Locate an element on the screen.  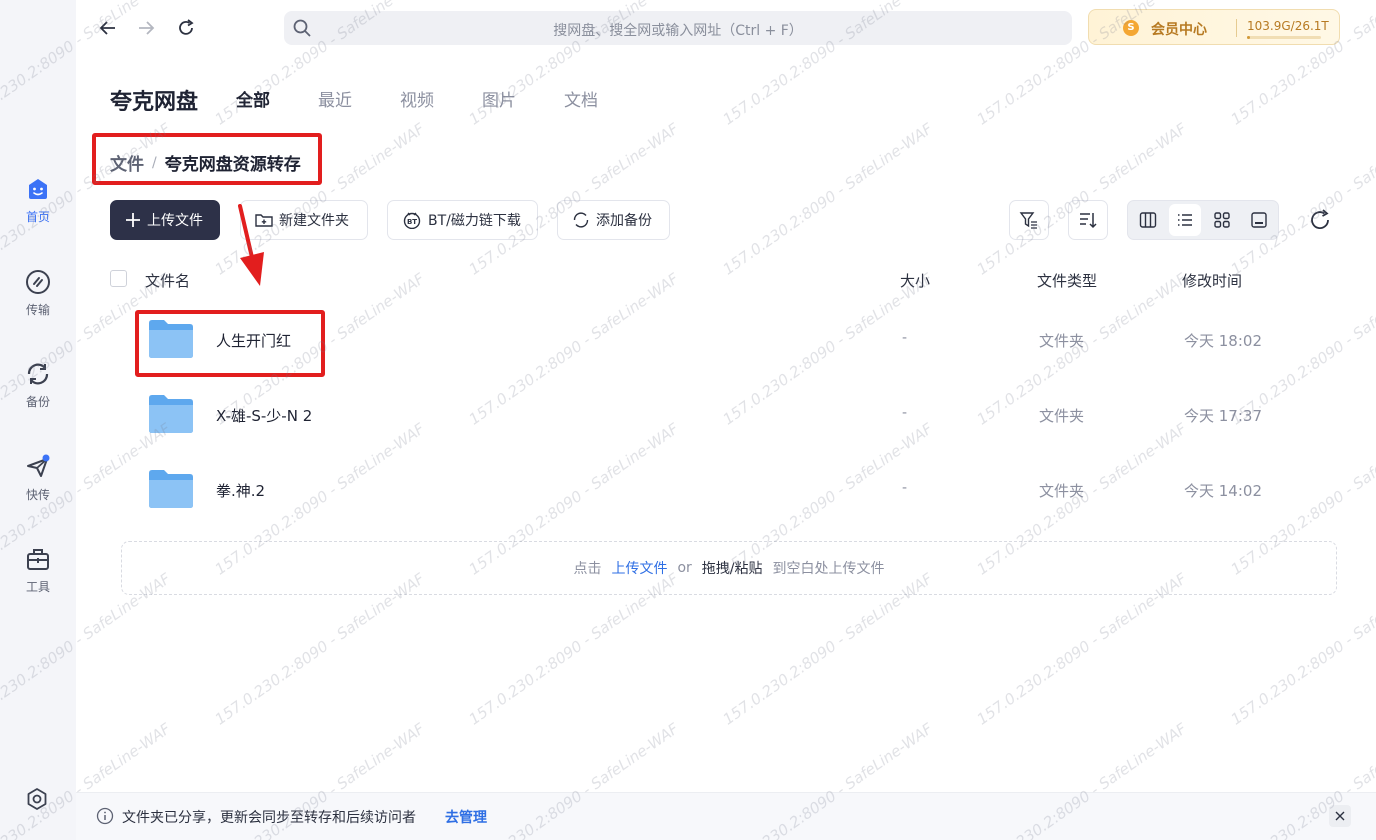
filter-button is located at coordinates (1029, 220).